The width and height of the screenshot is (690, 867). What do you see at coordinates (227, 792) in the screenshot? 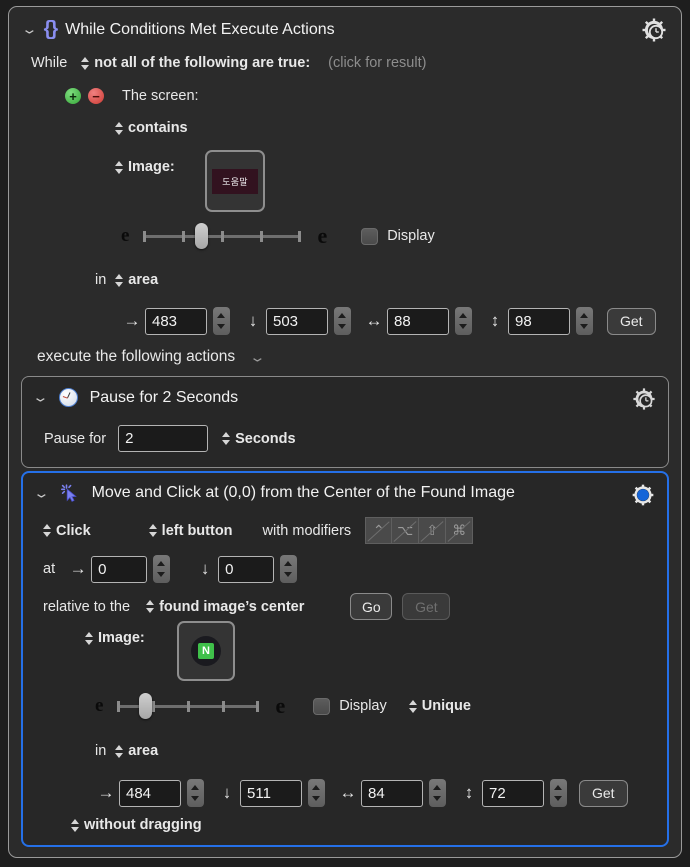
I see `down-arrow-icon: ↓` at bounding box center [227, 792].